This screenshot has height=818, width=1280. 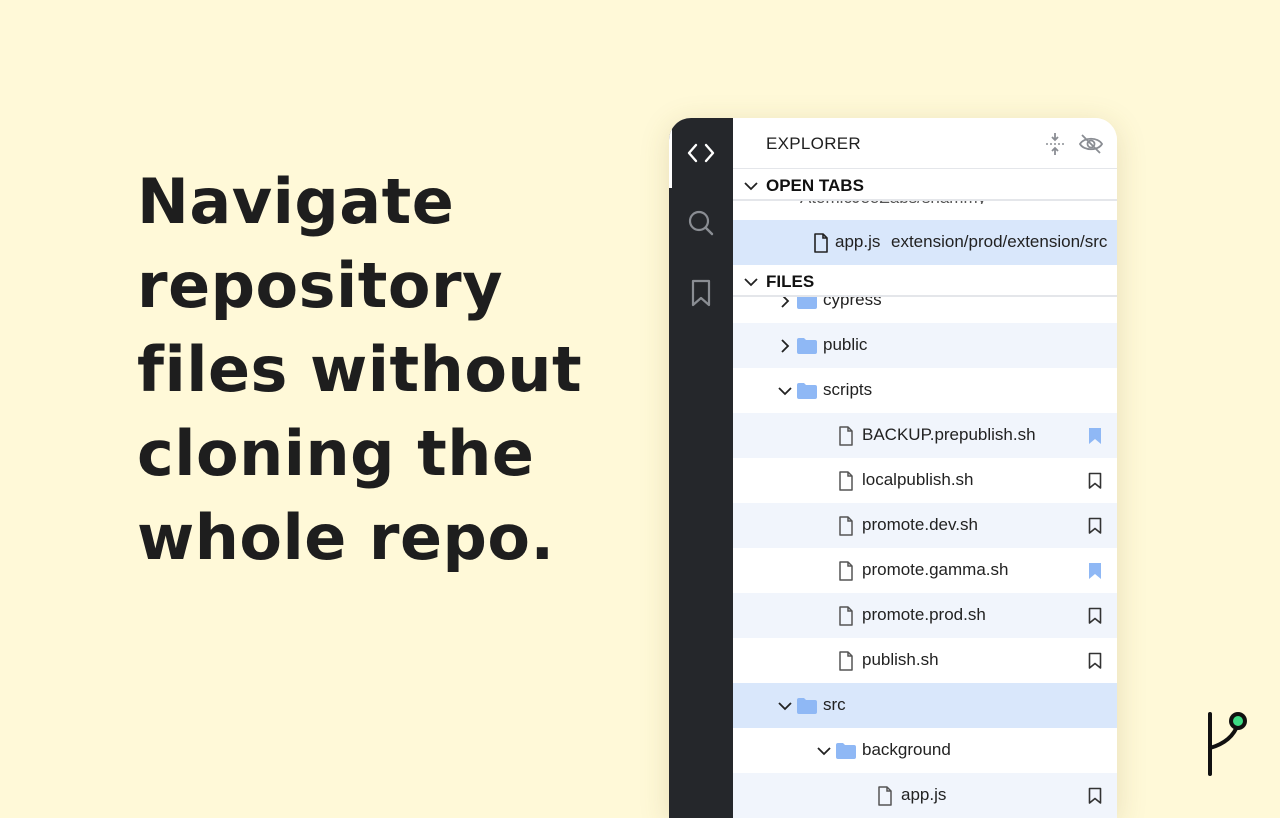 I want to click on headline-line: whole repo., so click(x=346, y=537).